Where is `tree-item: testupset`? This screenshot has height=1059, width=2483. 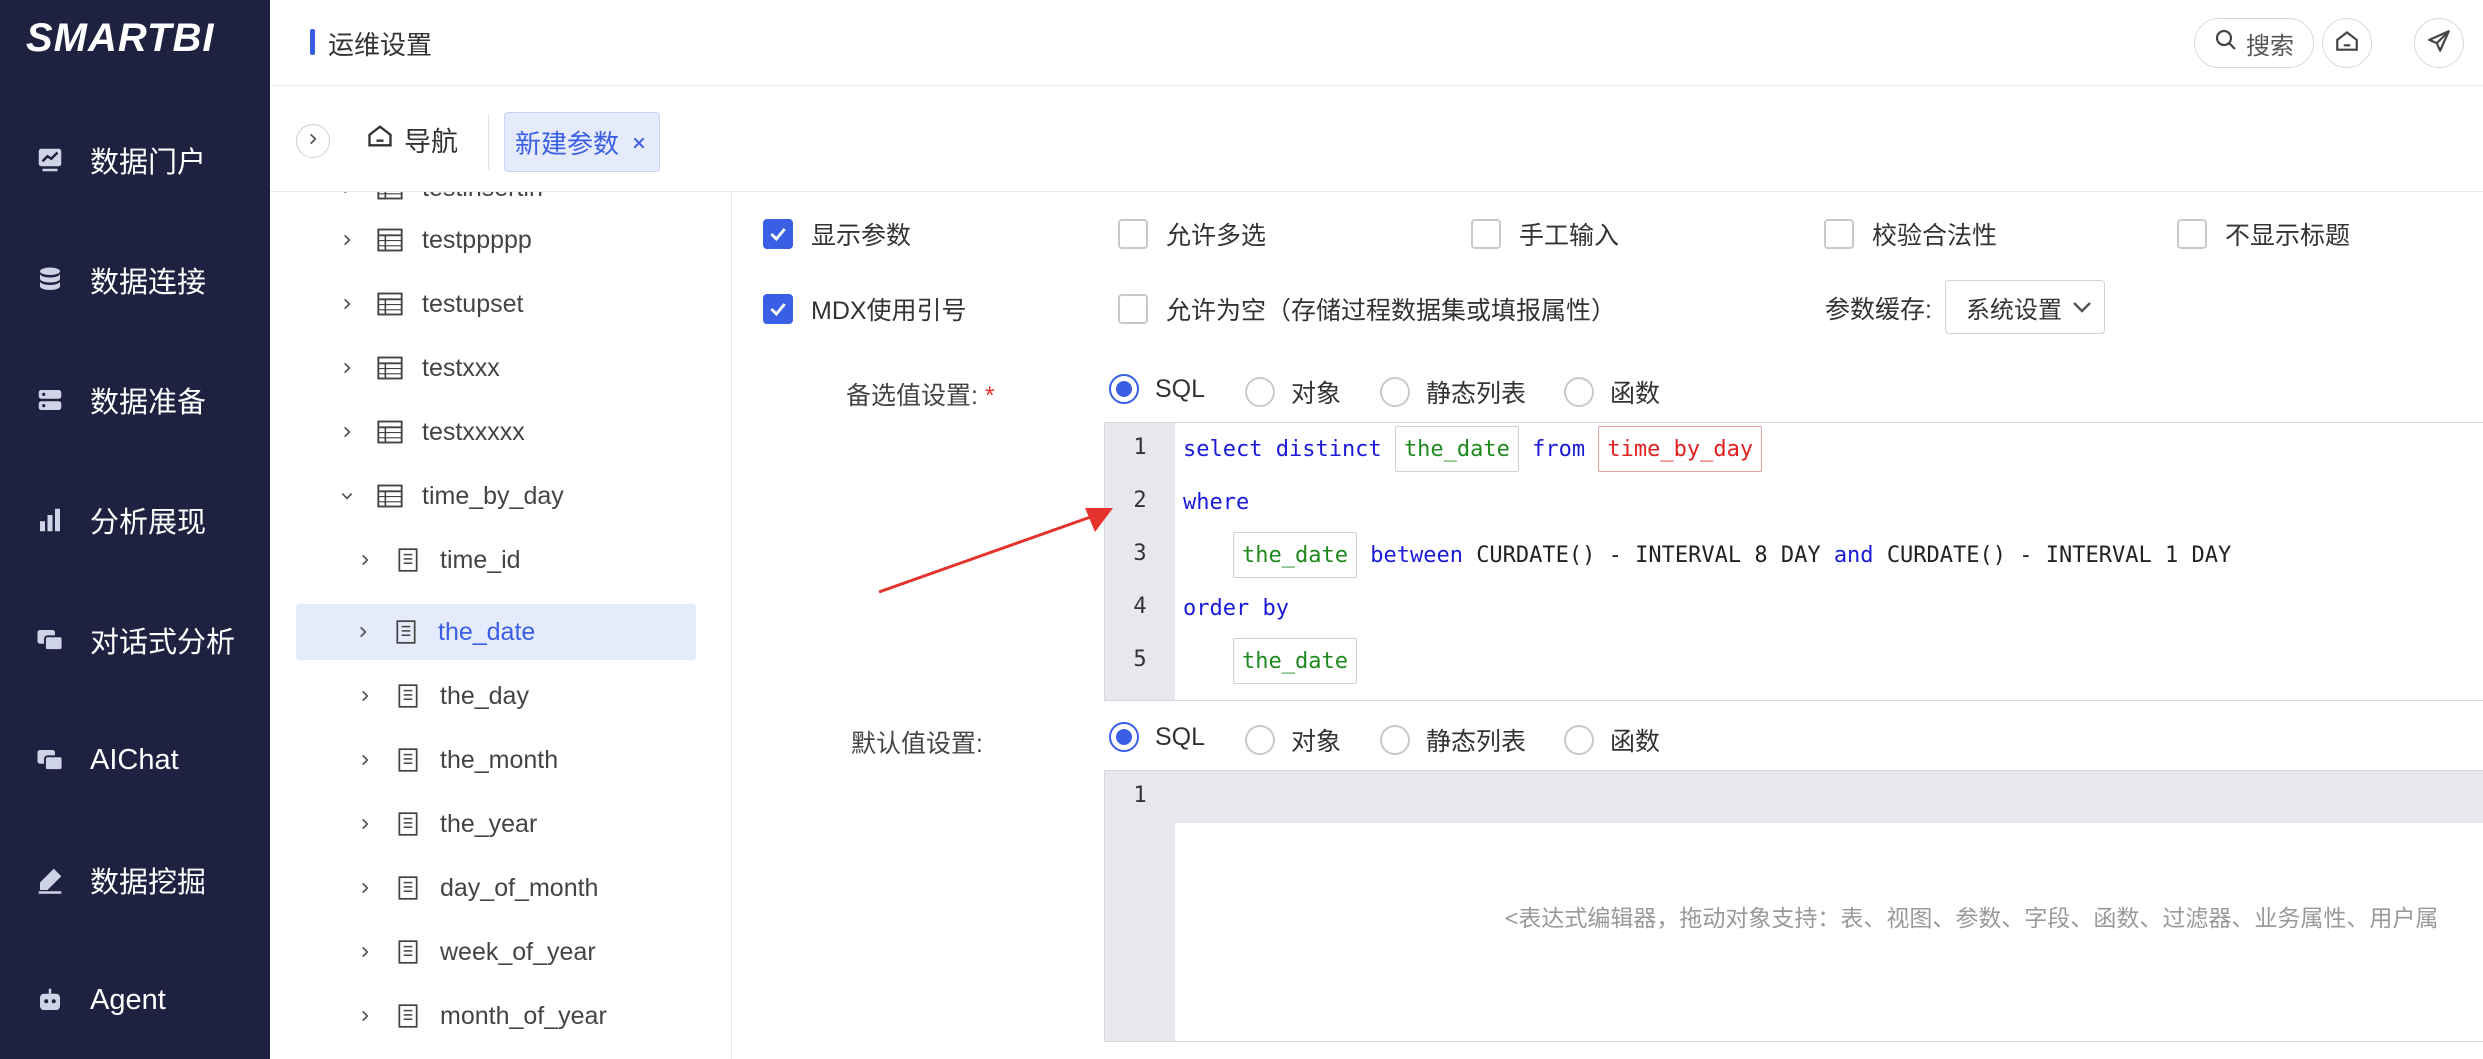 tree-item: testupset is located at coordinates (526, 304).